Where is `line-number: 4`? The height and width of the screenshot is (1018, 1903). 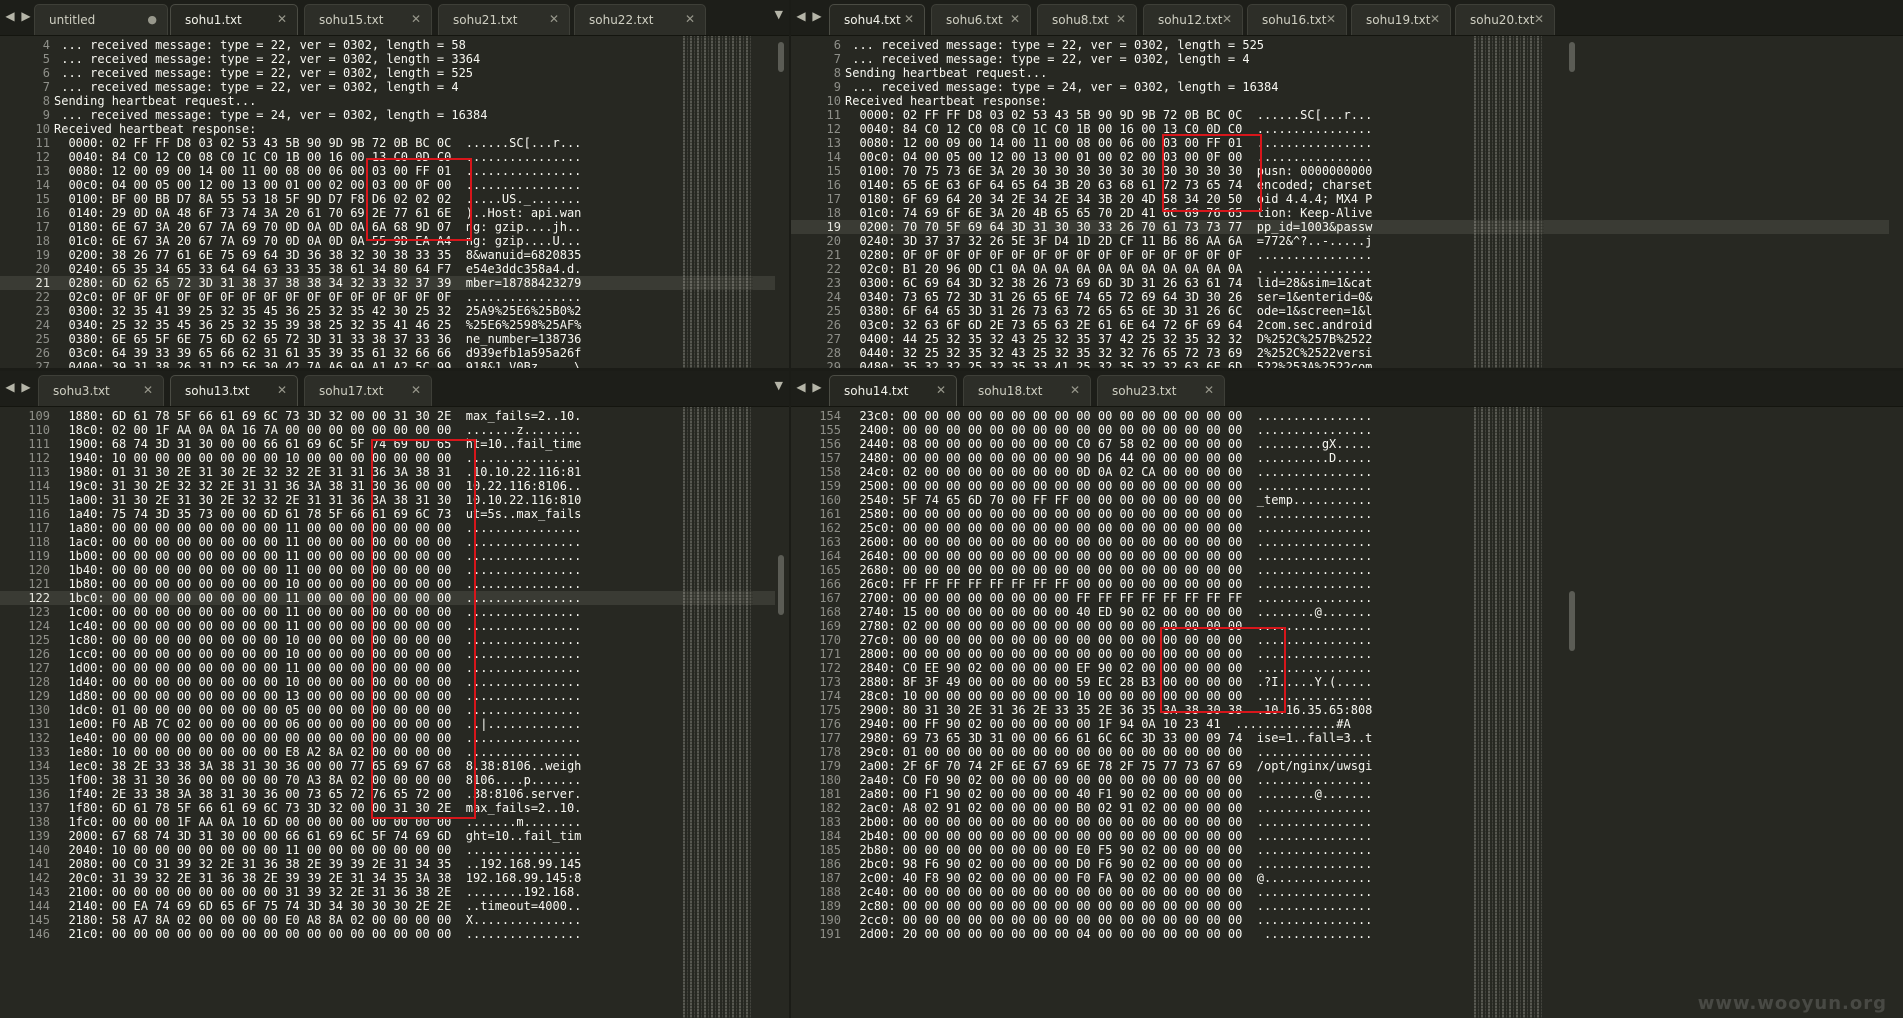
line-number: 4 is located at coordinates (46, 45).